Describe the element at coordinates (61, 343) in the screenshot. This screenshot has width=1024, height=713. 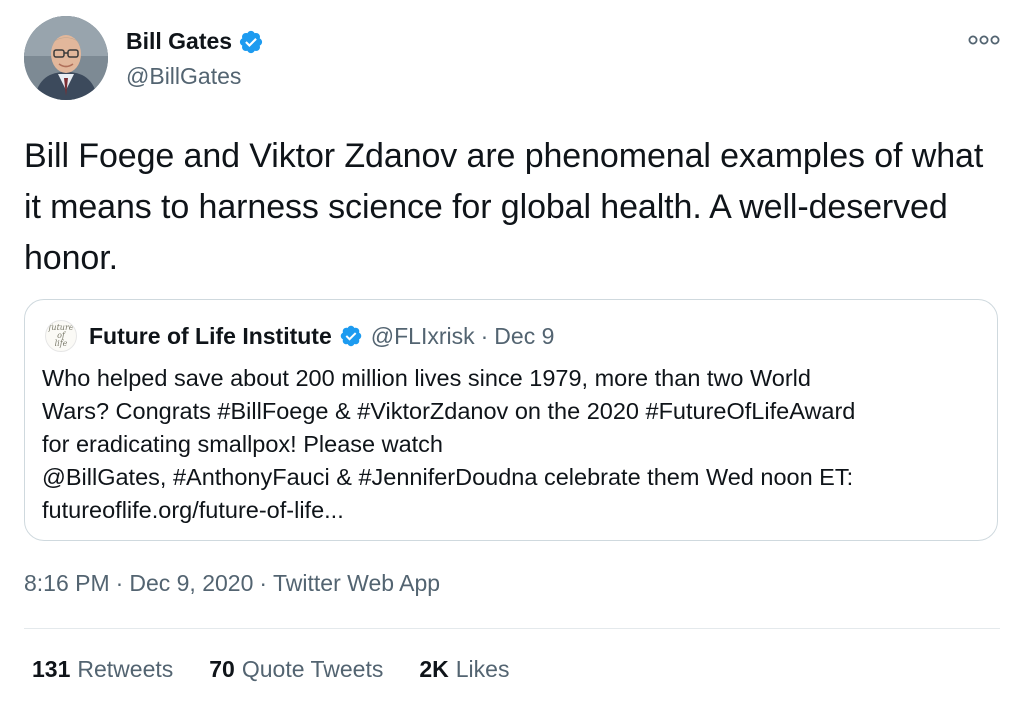
I see `avatar-logo-line: life` at that location.